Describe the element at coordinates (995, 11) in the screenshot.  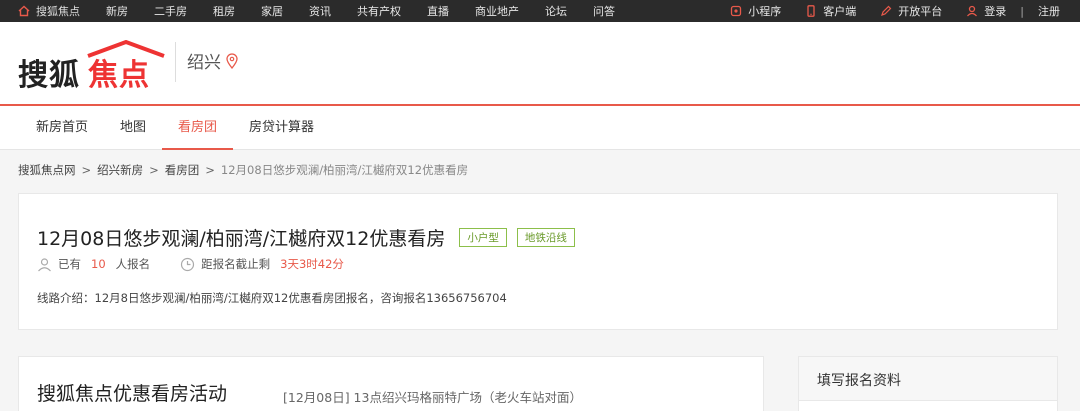
I see `login-link: 登录` at that location.